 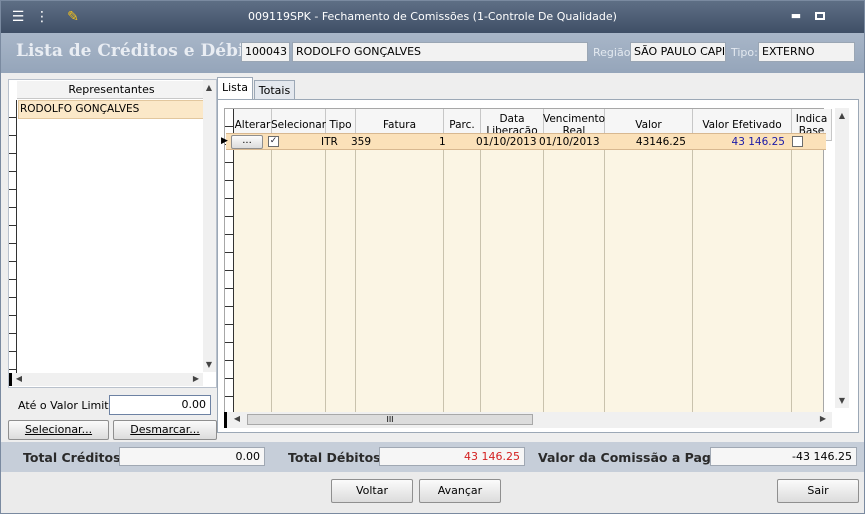 I want to click on representative-code-field: 100043, so click(x=265, y=52).